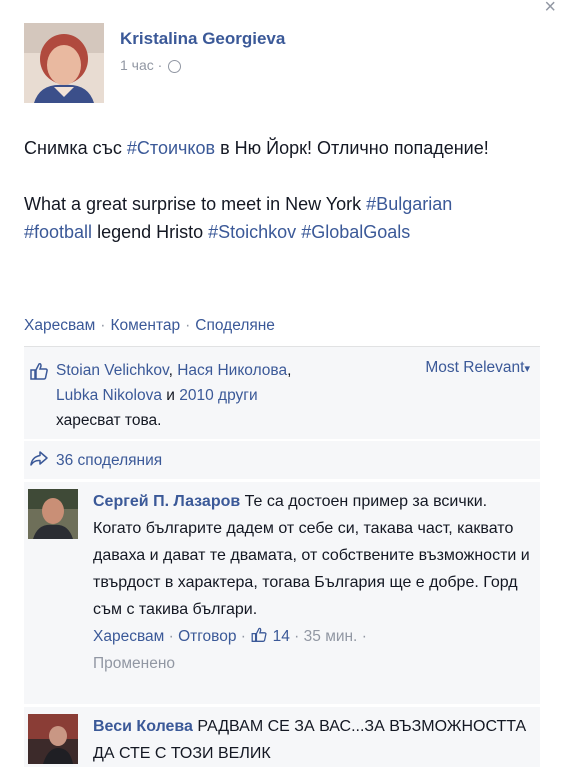 This screenshot has height=768, width=566. I want to click on likers-suffix: харесват това., so click(109, 420).